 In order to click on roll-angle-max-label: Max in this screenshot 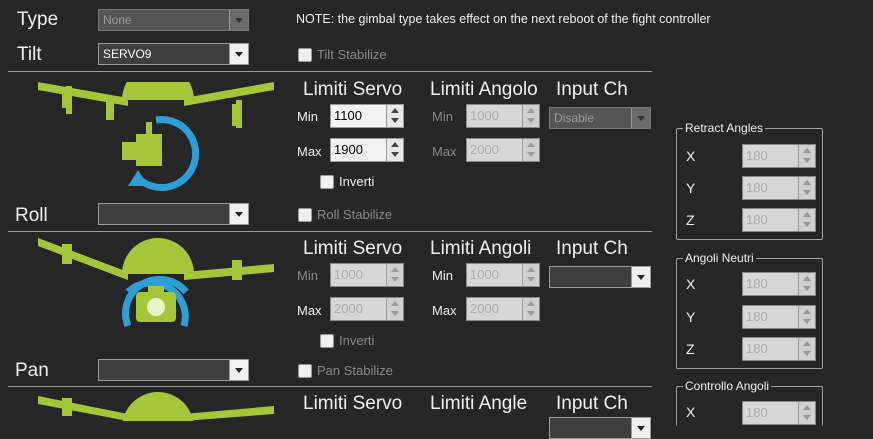, I will do `click(444, 310)`.